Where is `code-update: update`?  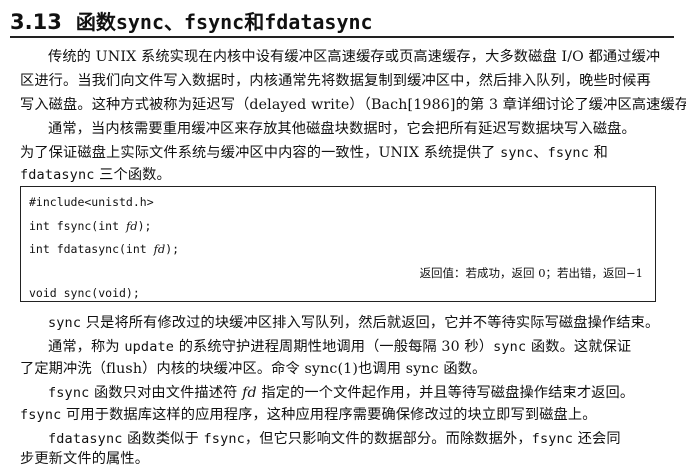
code-update: update is located at coordinates (149, 347).